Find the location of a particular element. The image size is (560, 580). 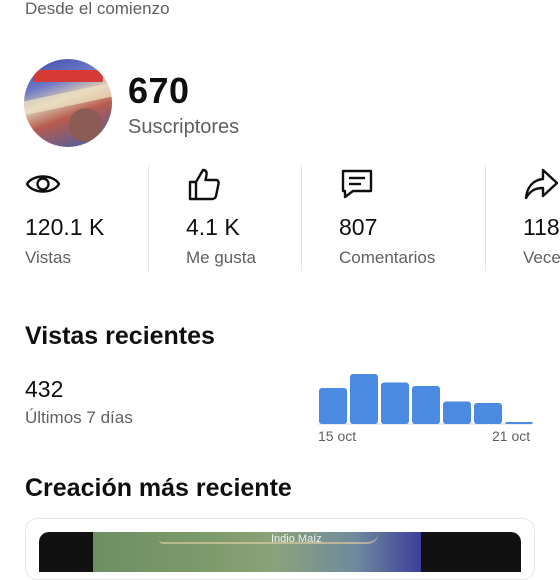

stat-shares: 118 Veces is located at coordinates (541, 219).